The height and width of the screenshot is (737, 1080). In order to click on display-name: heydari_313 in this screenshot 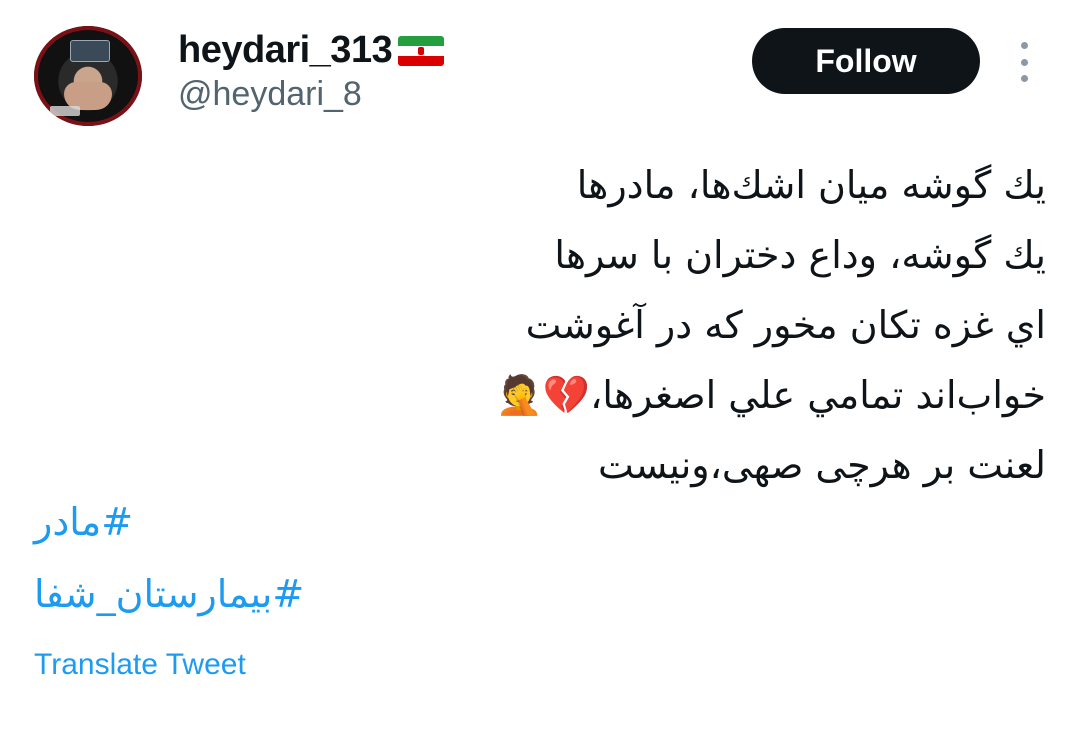, I will do `click(311, 50)`.